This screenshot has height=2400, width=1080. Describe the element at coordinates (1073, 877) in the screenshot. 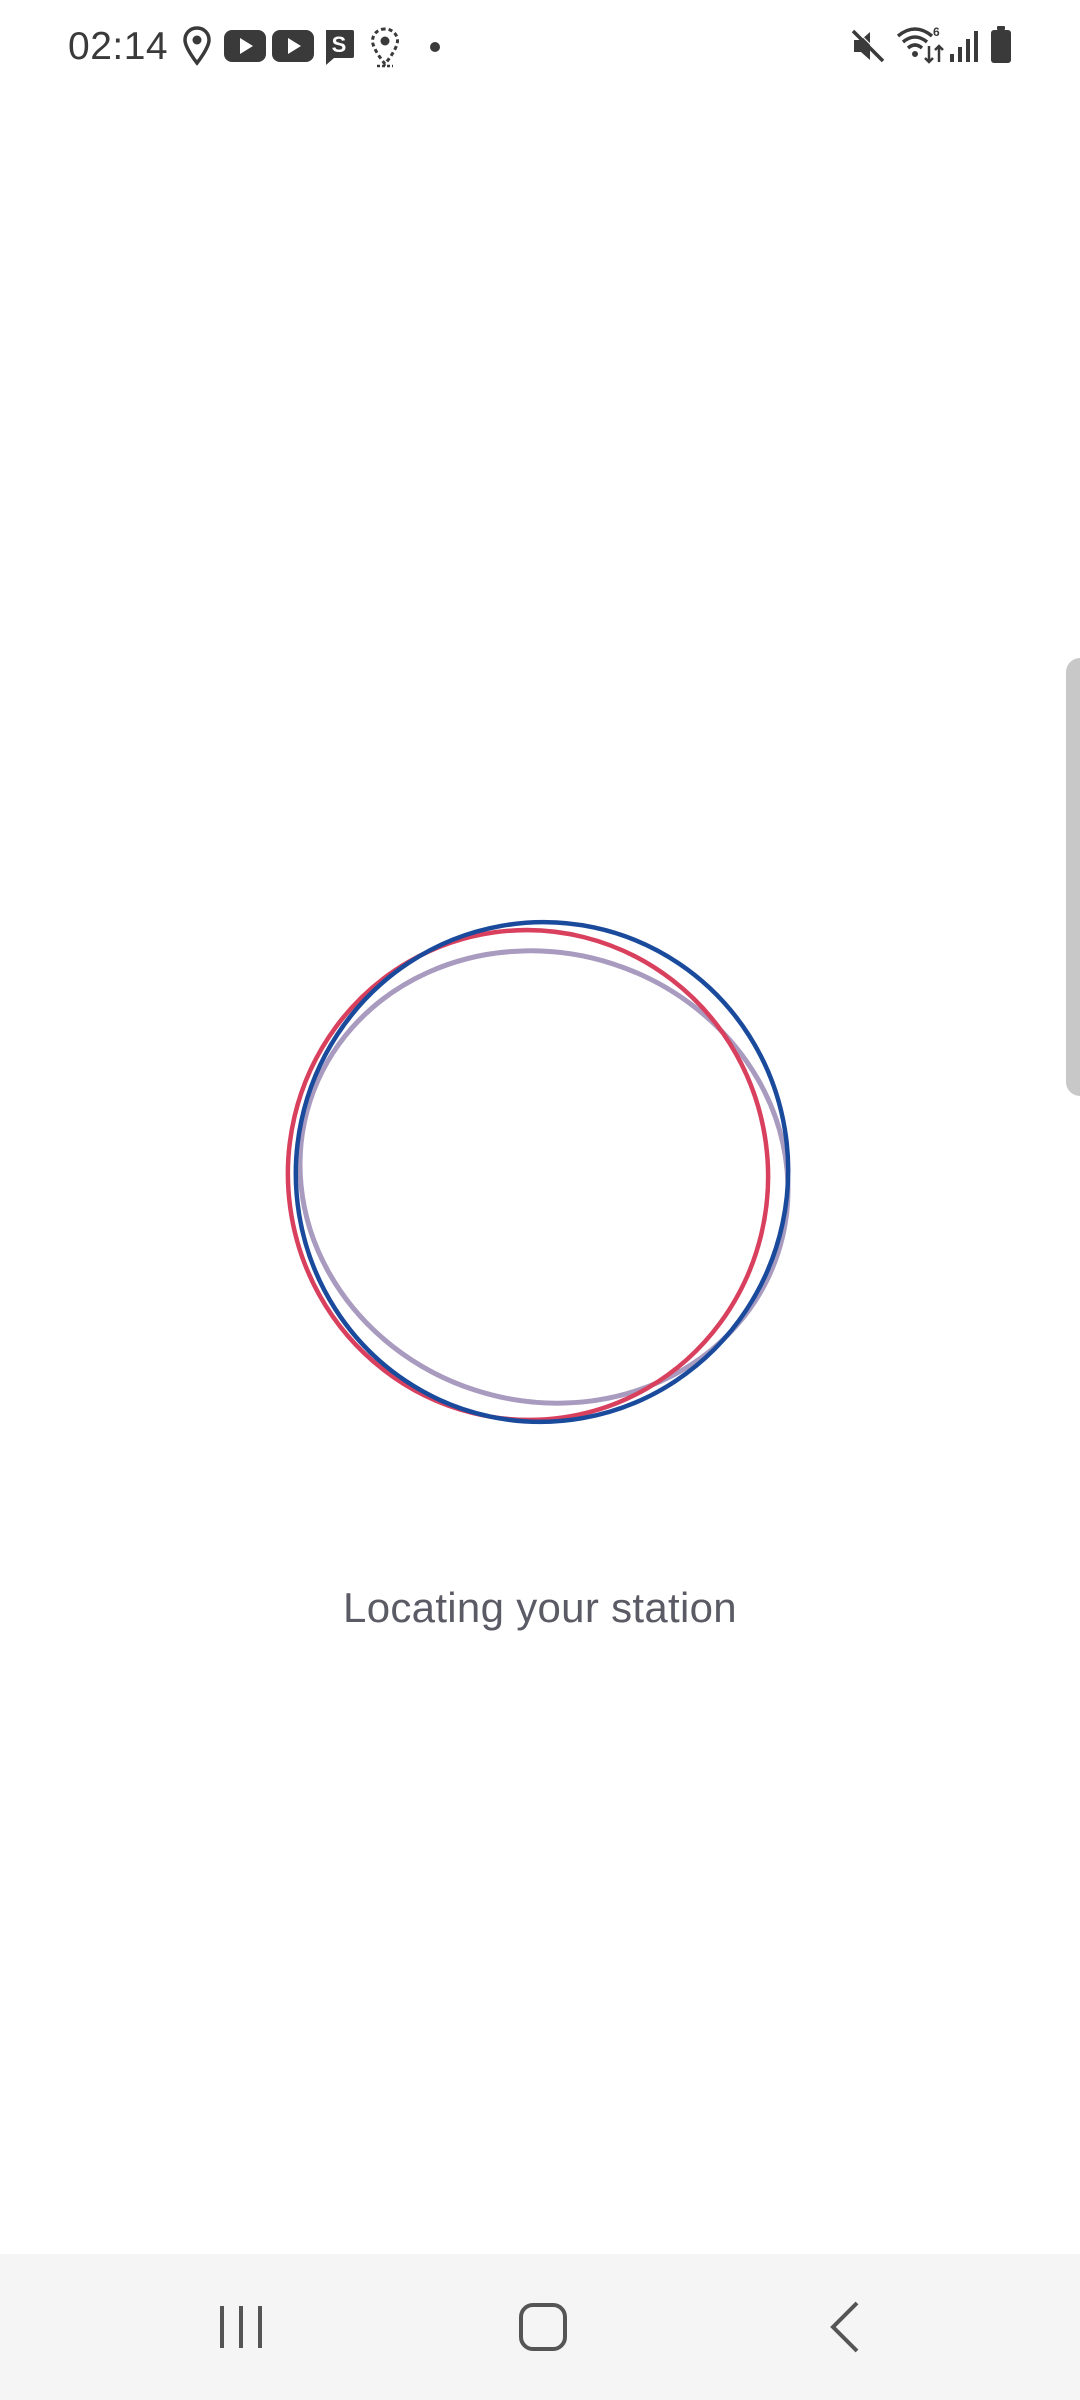

I see `scroll-handle` at that location.